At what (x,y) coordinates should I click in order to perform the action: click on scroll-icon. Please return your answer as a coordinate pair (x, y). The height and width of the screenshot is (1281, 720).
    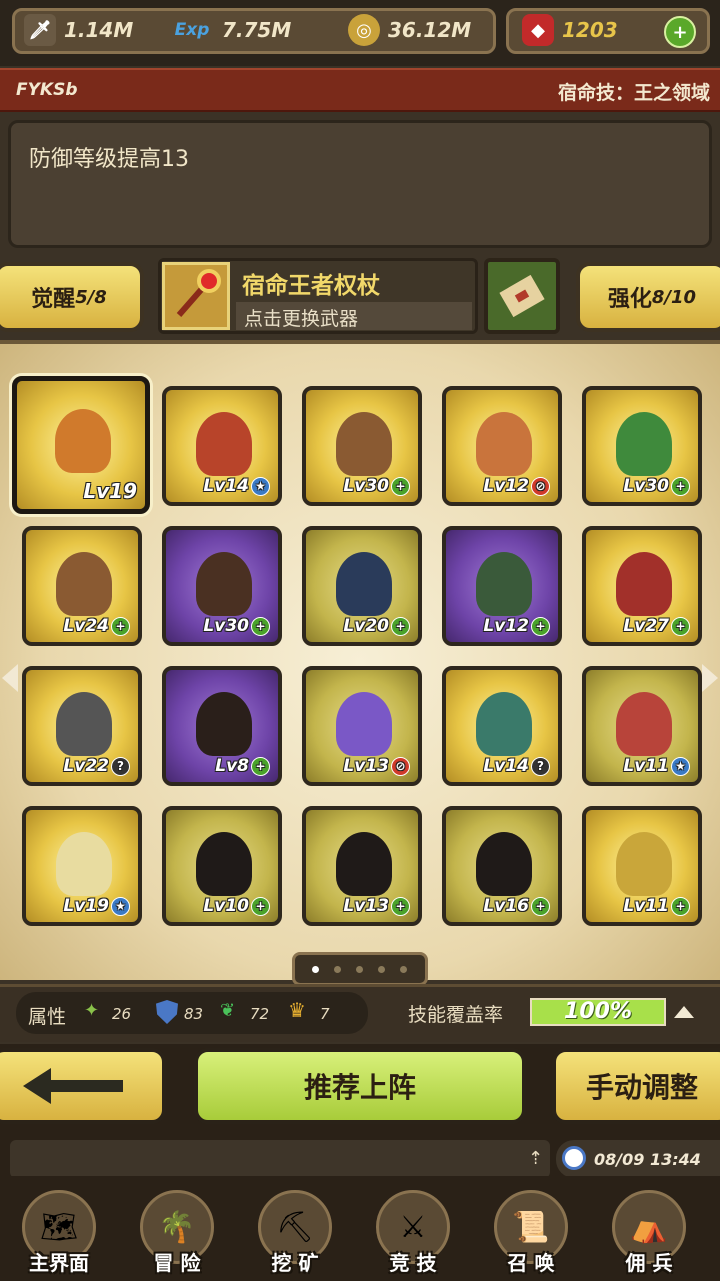
    Looking at the image, I should click on (522, 296).